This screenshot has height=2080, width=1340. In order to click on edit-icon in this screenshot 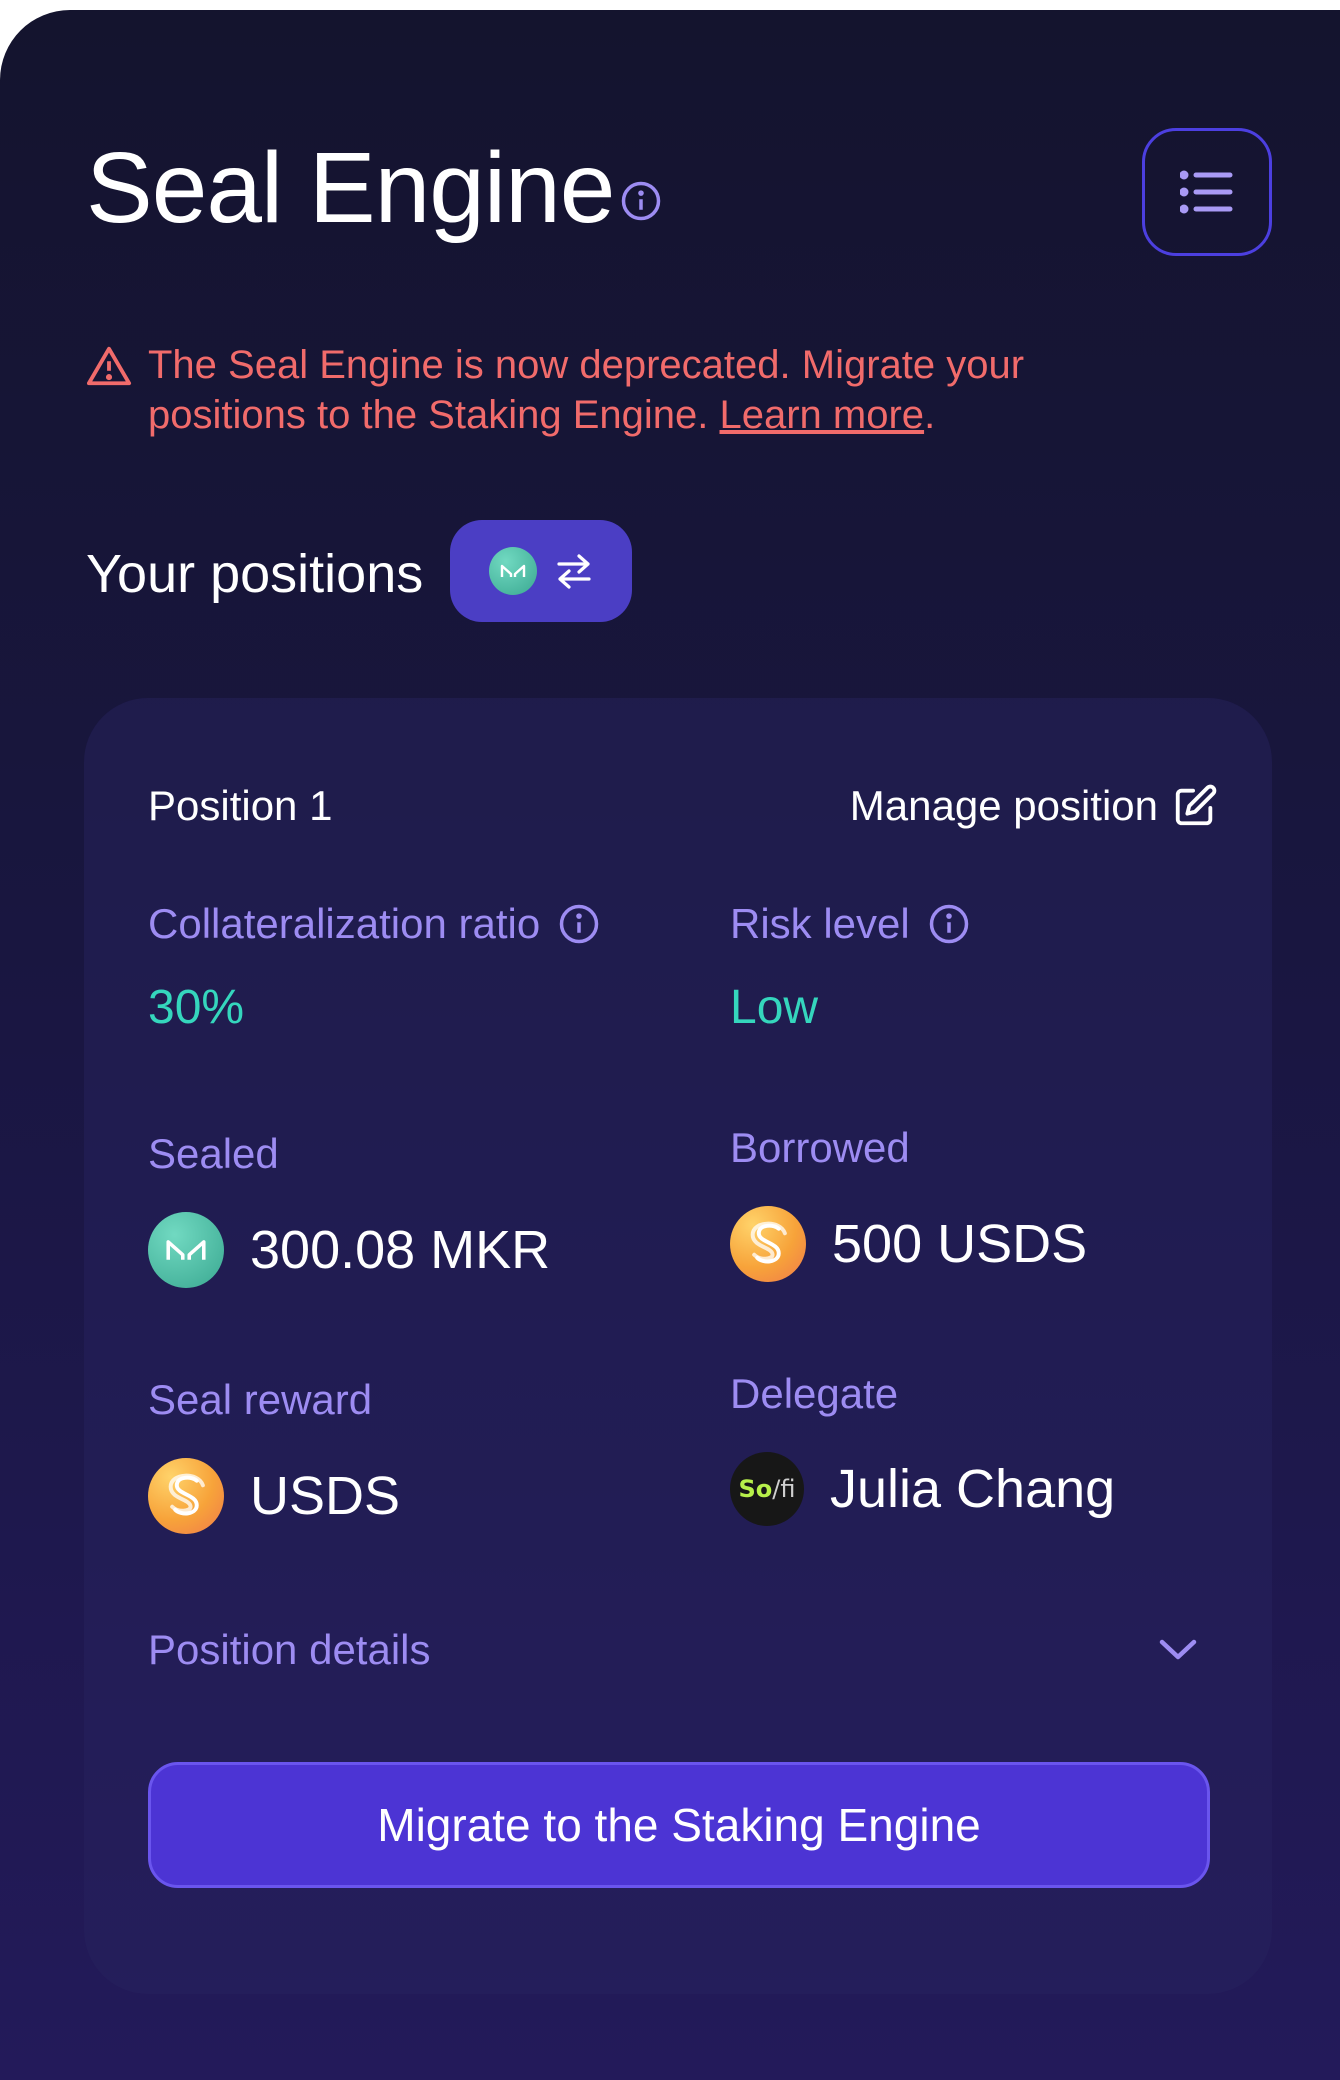, I will do `click(1196, 805)`.